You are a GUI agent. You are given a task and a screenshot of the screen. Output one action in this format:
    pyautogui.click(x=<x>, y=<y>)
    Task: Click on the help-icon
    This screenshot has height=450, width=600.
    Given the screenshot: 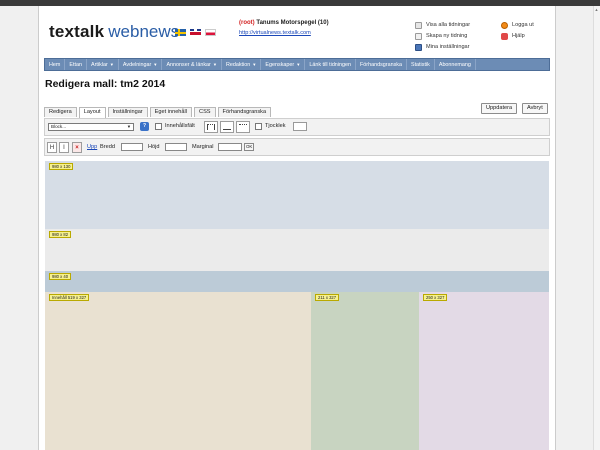 What is the action you would take?
    pyautogui.click(x=504, y=36)
    